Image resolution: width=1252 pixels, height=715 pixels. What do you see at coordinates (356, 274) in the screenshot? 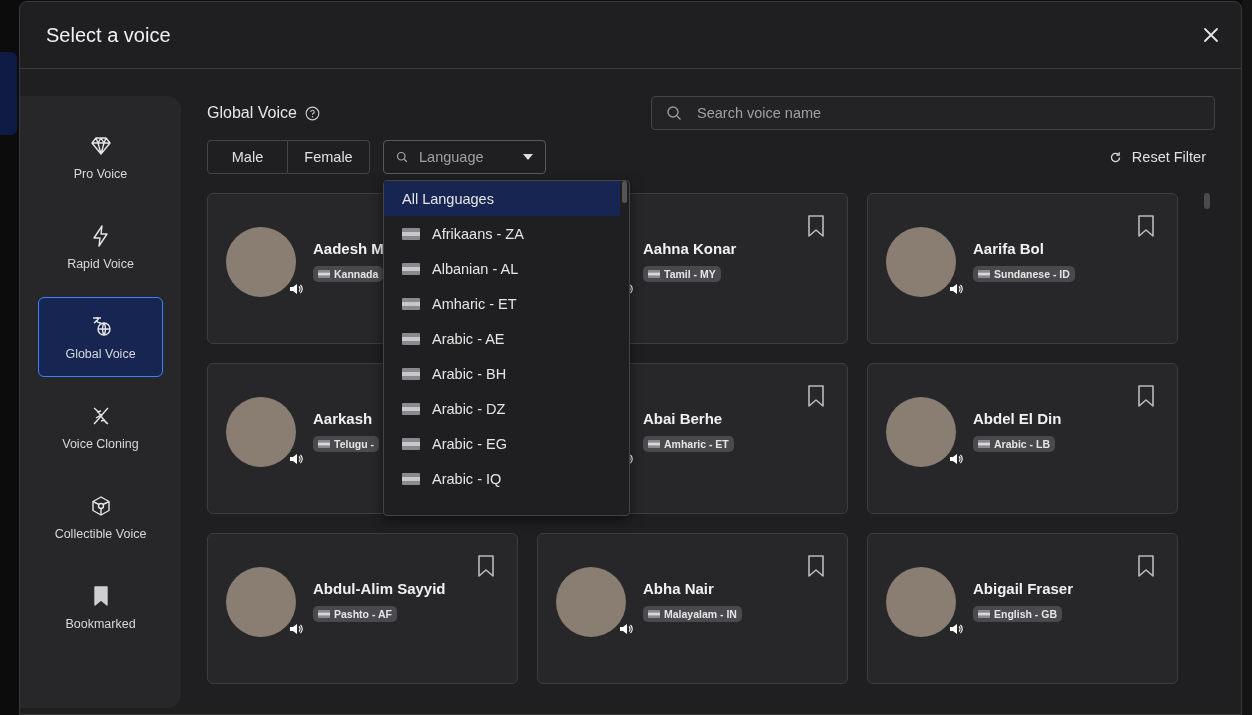
I see `language-label: Kannada` at bounding box center [356, 274].